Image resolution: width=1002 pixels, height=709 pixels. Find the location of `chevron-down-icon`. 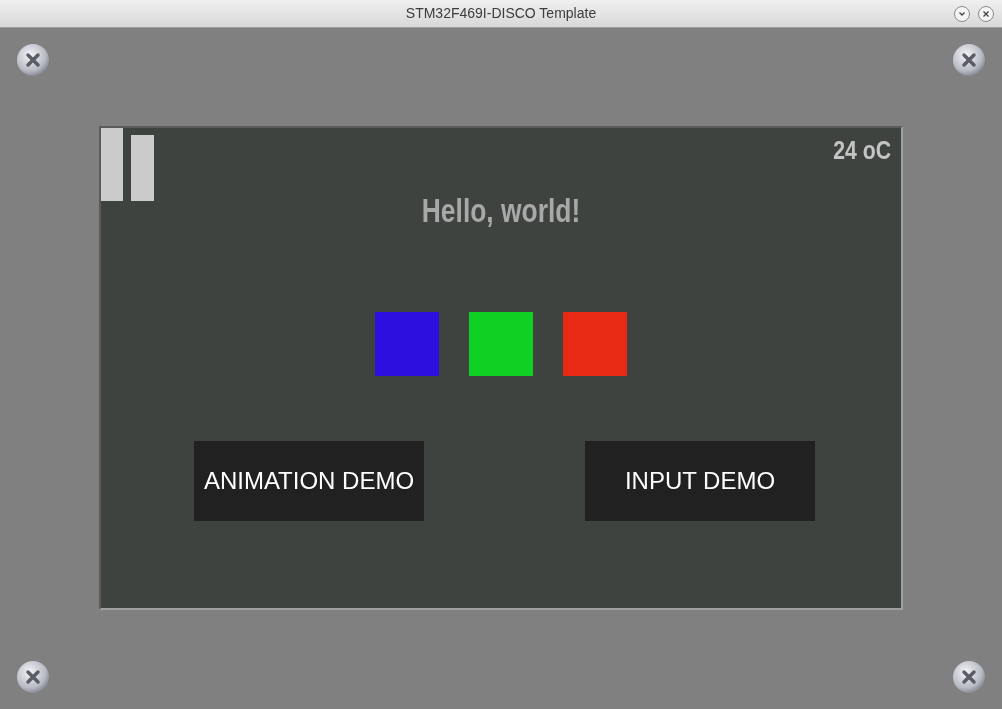

chevron-down-icon is located at coordinates (962, 14).